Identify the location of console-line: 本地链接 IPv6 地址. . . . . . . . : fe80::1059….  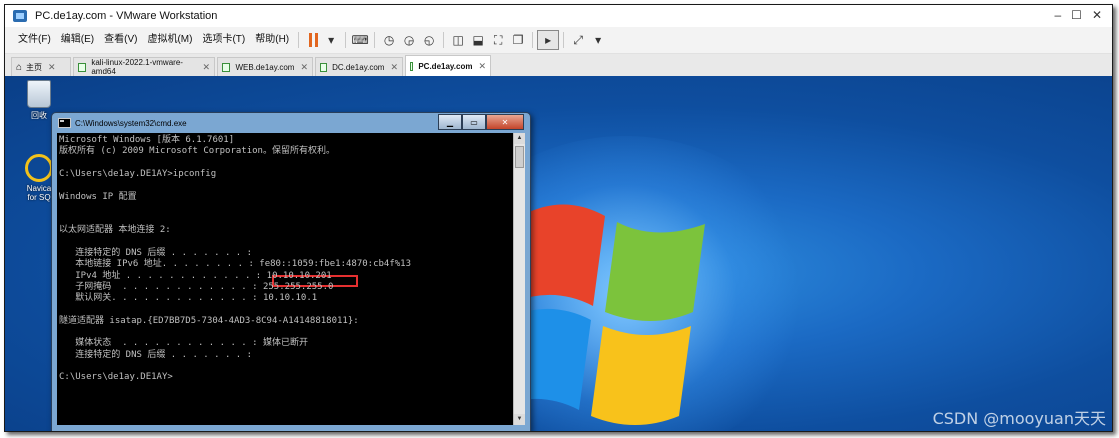
(235, 264).